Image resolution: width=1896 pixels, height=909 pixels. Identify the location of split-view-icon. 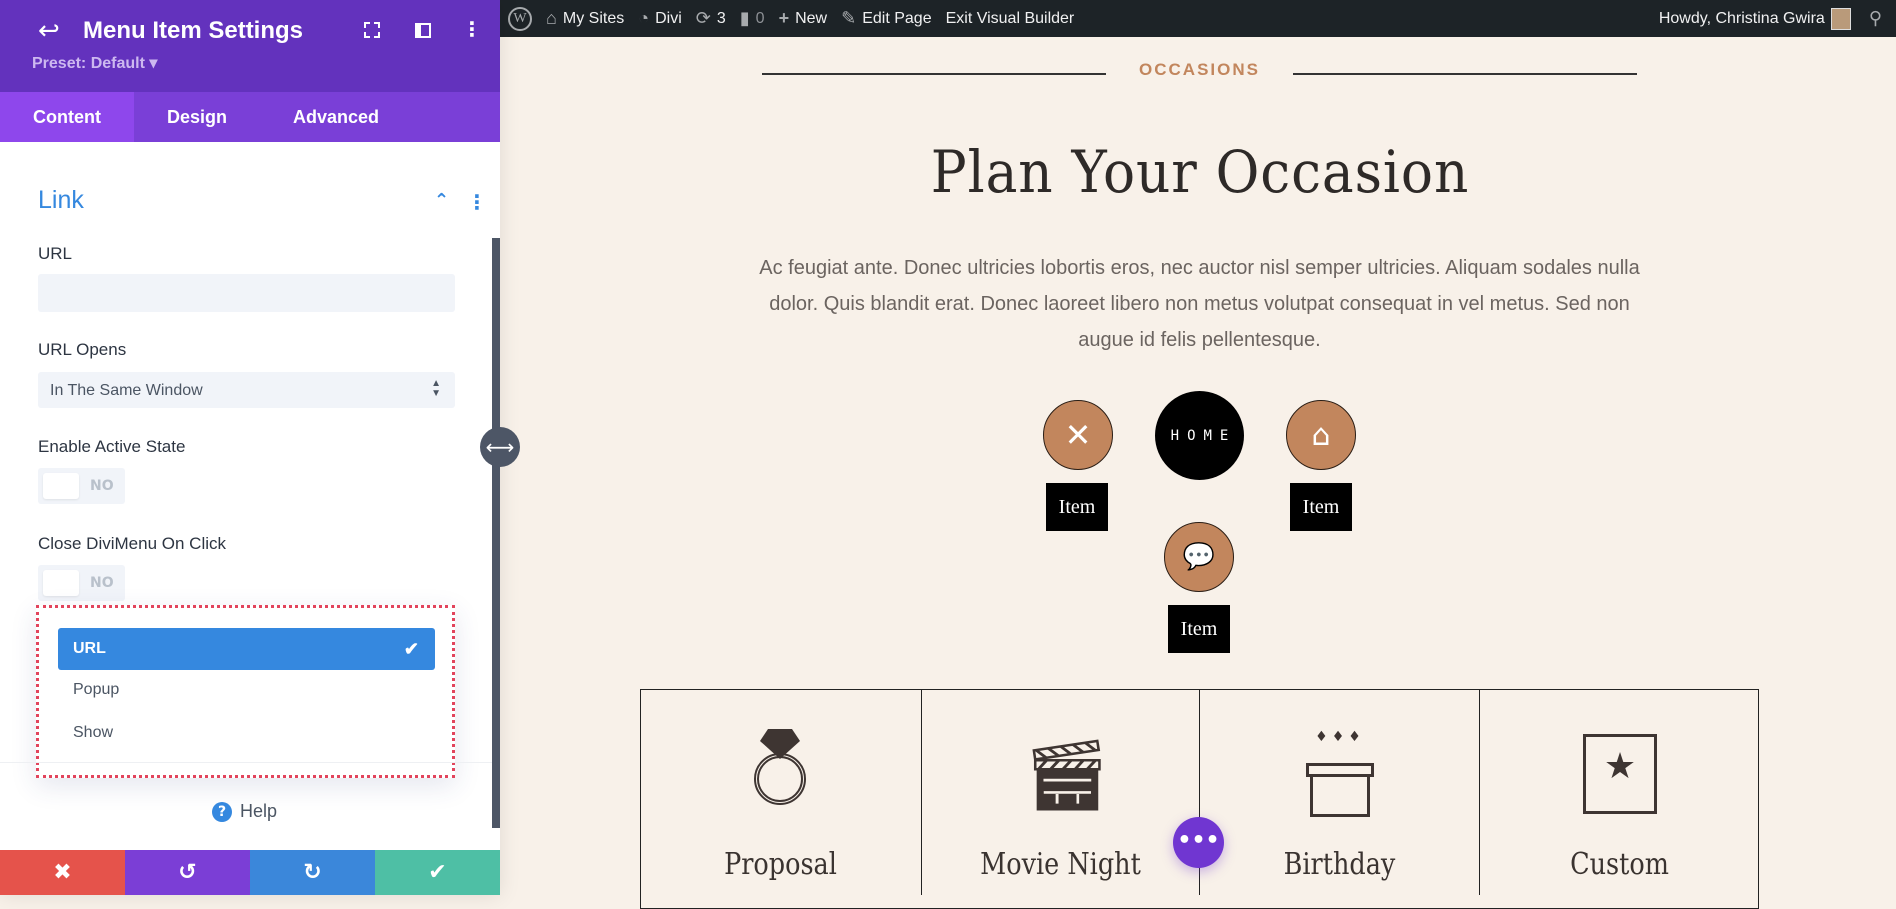
(423, 30).